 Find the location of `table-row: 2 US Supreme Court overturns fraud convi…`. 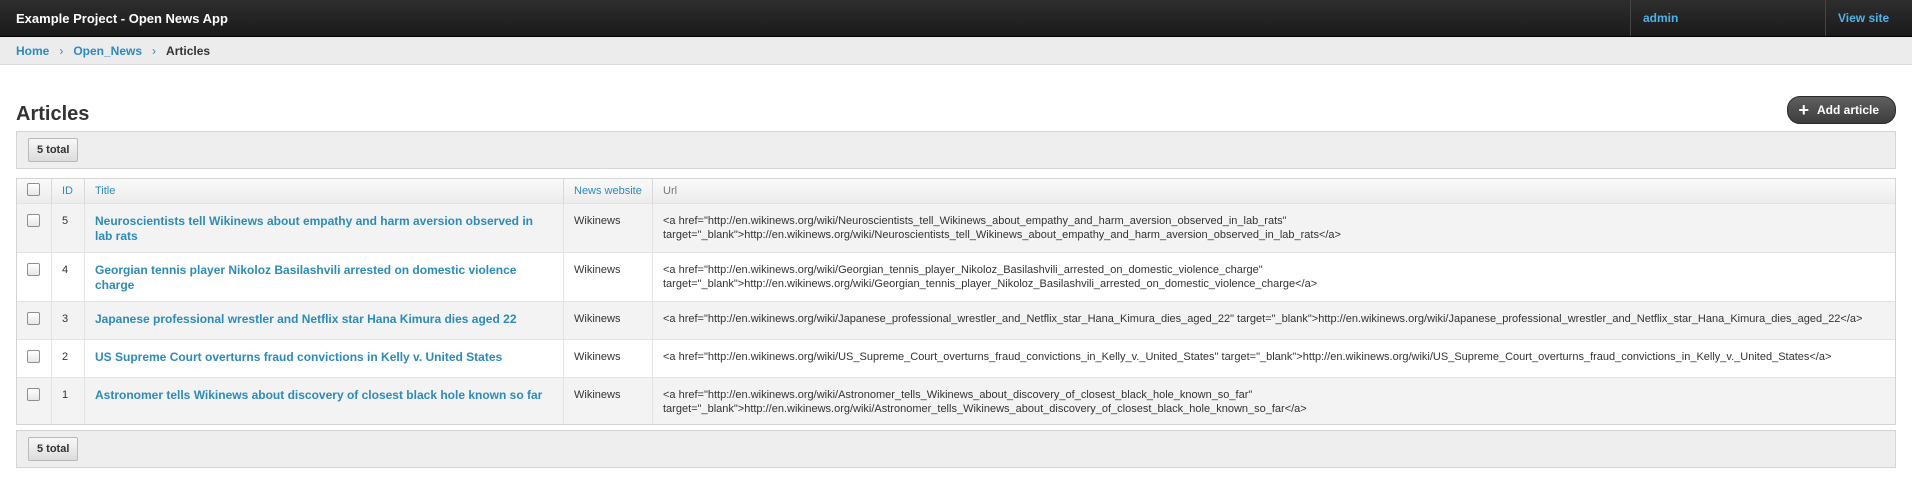

table-row: 2 US Supreme Court overturns fraud convi… is located at coordinates (956, 358).